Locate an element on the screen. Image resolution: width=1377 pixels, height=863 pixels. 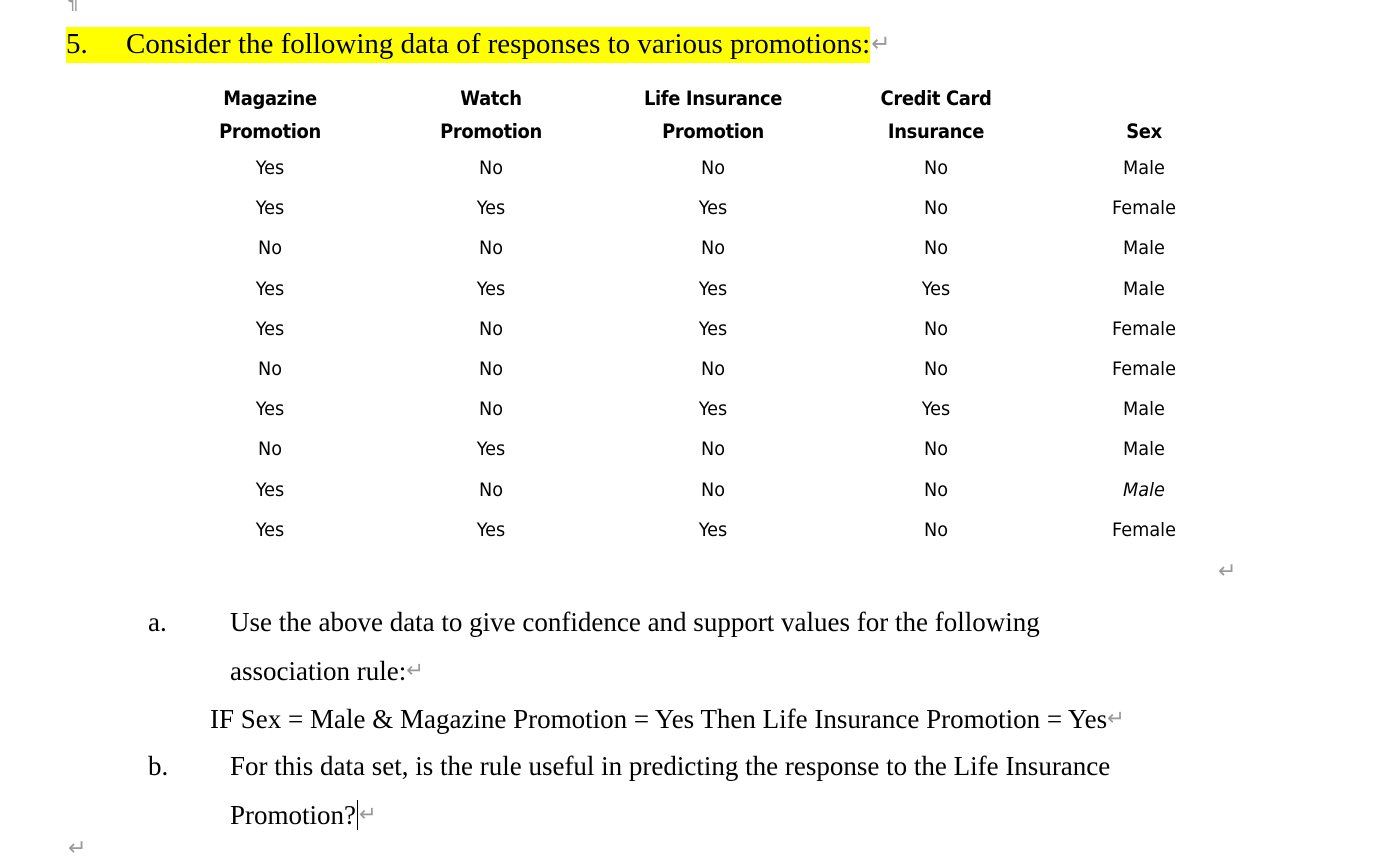
paragraph-mark-top: ¶ is located at coordinates (72, 7).